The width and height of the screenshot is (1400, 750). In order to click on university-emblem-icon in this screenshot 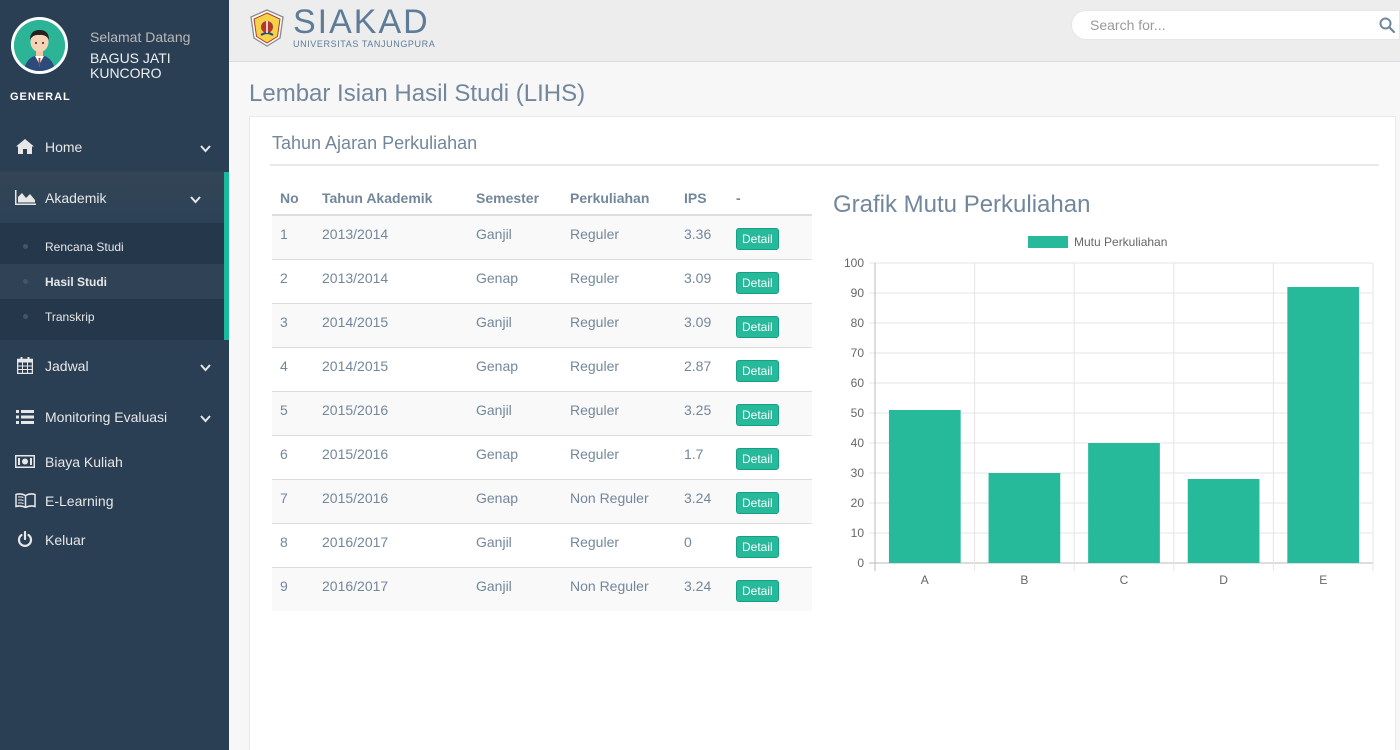, I will do `click(267, 27)`.